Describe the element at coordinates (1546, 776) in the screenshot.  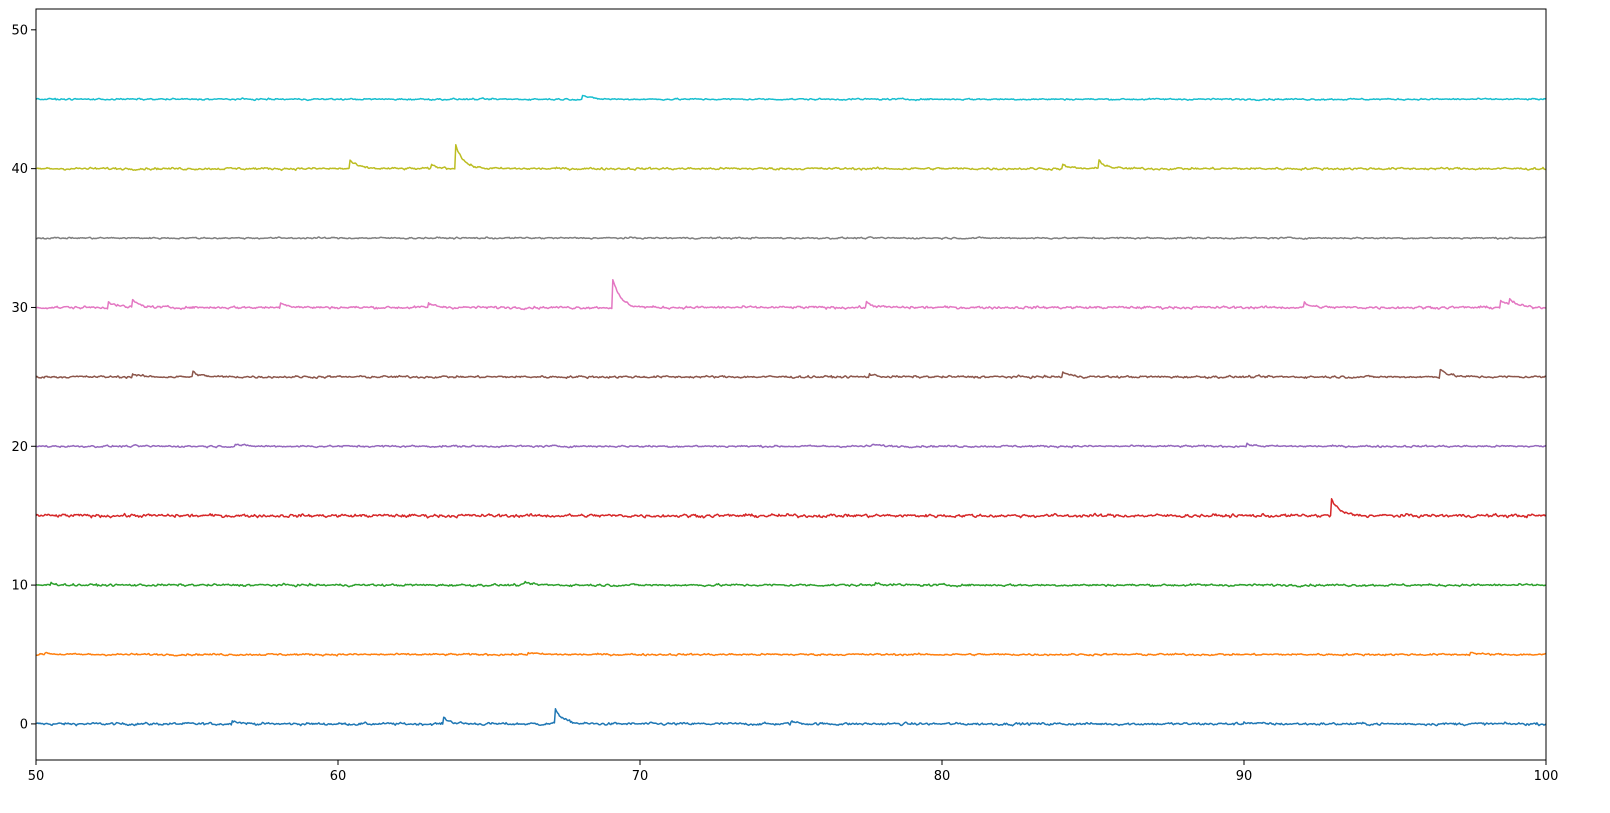
I see `x-tick-label: 100` at that location.